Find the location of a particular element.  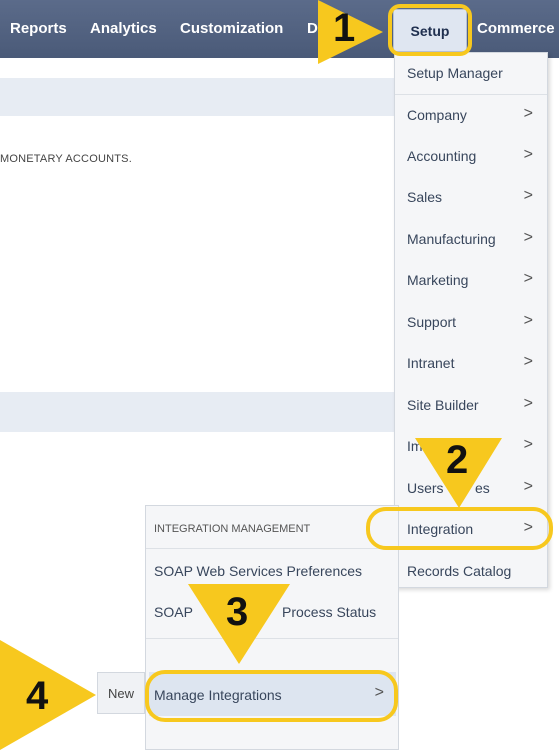

step-1-label: 1 is located at coordinates (344, 28).